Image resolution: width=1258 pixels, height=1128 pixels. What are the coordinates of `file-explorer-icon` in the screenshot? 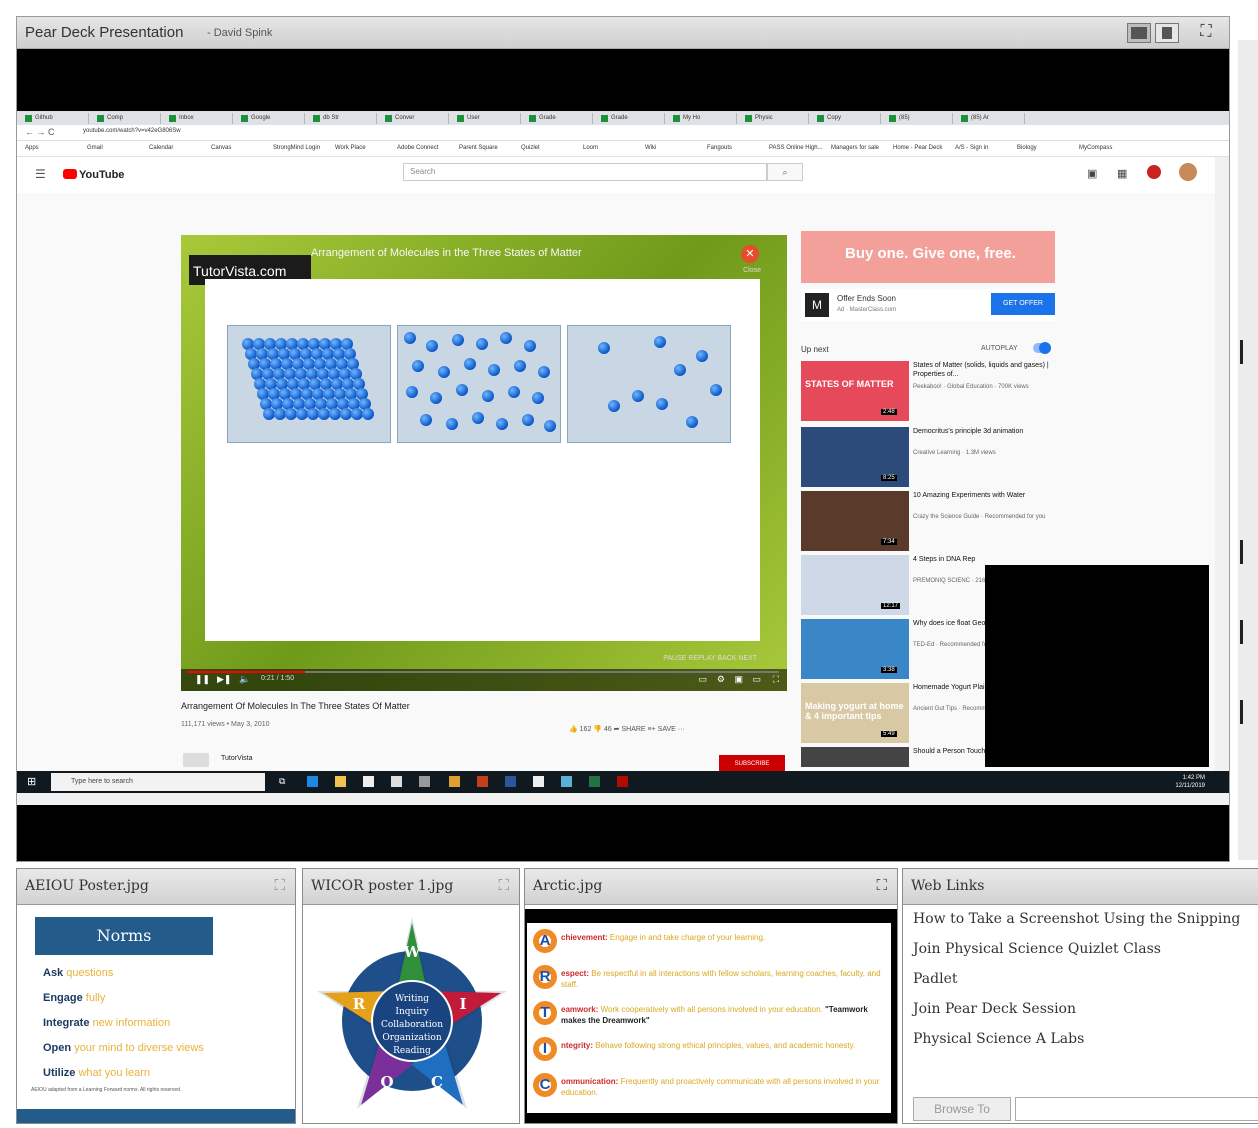 It's located at (340, 781).